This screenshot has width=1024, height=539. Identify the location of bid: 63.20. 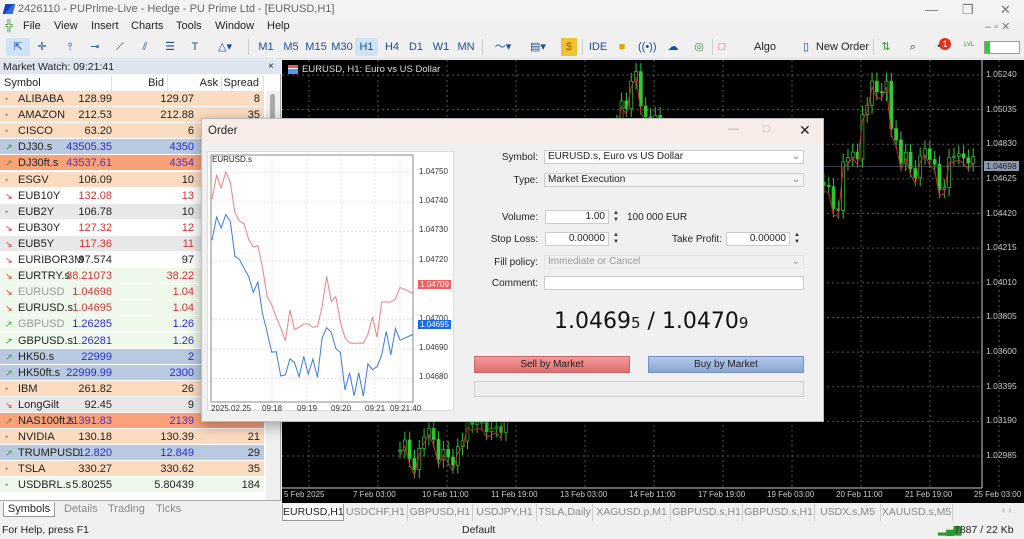
(98, 131).